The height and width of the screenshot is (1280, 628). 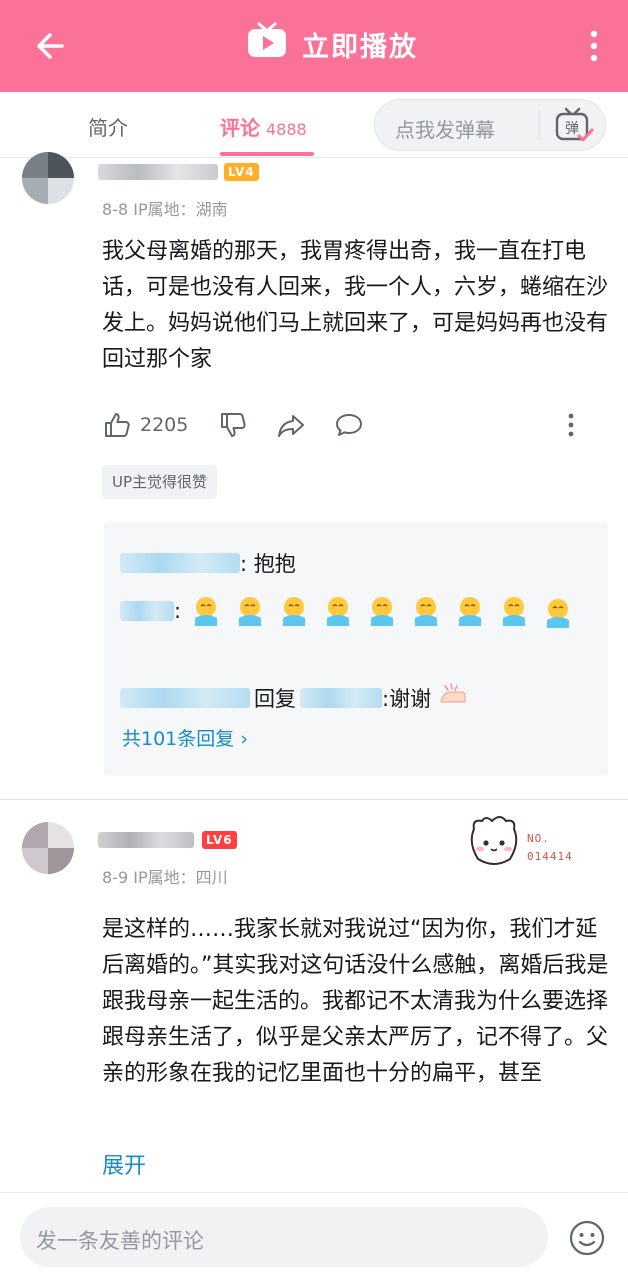 I want to click on tab-intro: 简介, so click(x=108, y=126).